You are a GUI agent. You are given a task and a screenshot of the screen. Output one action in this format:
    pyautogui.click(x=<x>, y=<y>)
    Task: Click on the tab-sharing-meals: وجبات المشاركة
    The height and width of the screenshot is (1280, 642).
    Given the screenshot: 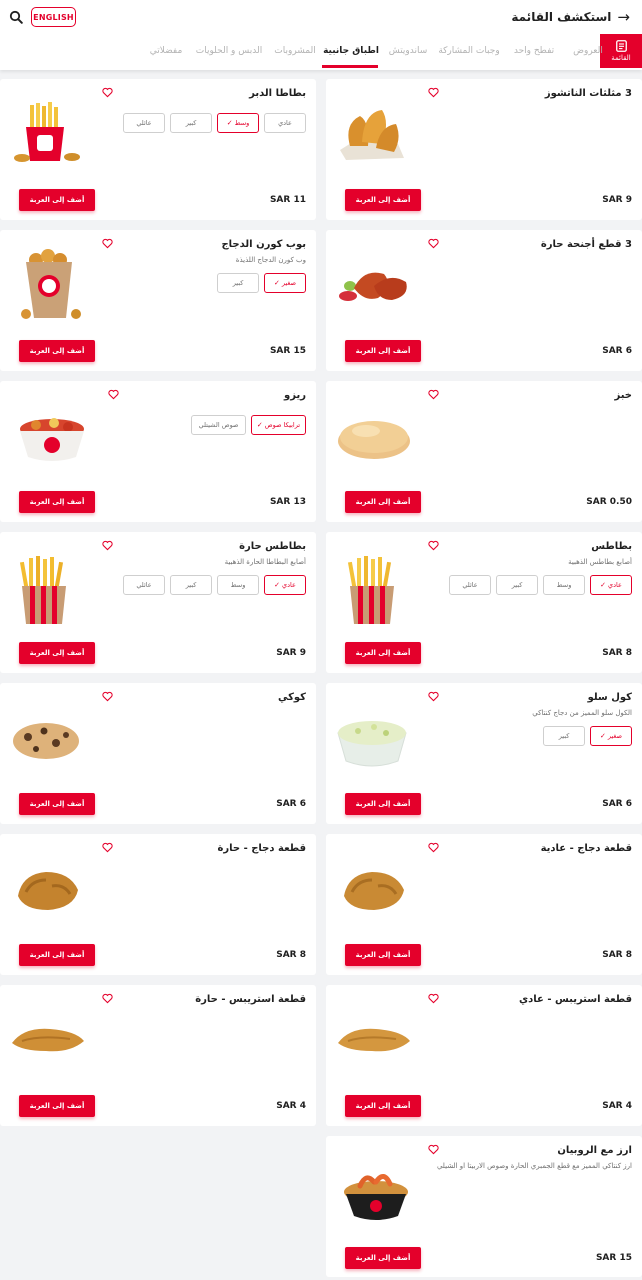 What is the action you would take?
    pyautogui.click(x=469, y=51)
    